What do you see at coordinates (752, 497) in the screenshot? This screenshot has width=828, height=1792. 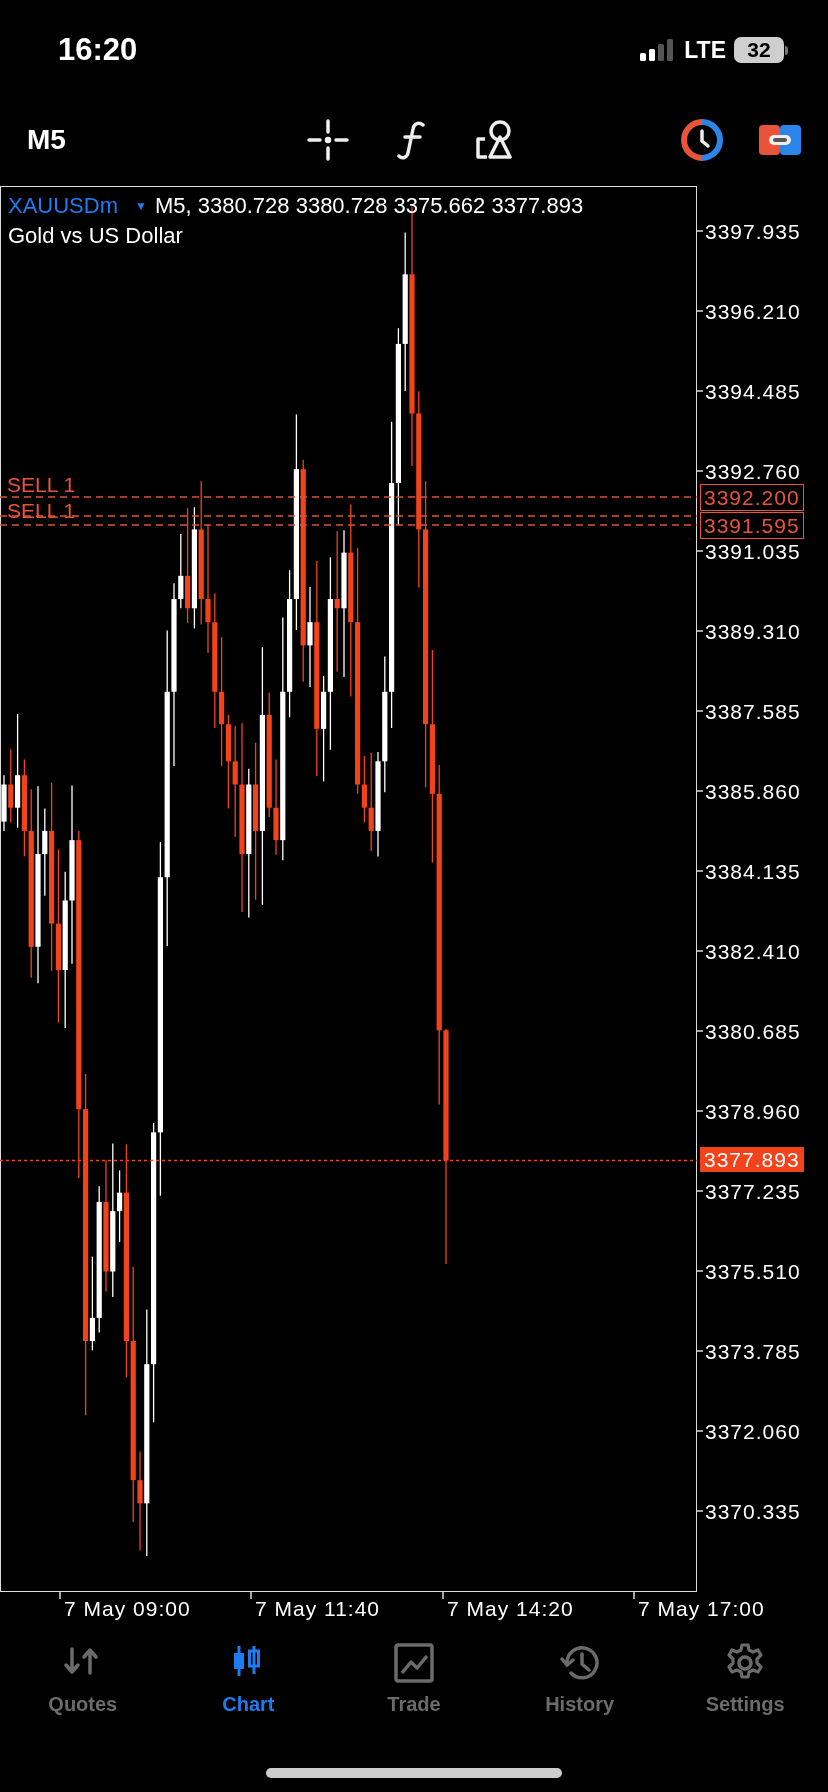 I see `order-price-tag: 3392.200` at bounding box center [752, 497].